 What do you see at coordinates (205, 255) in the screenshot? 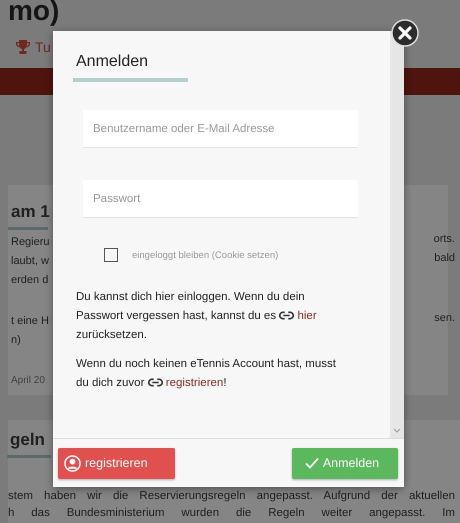
I see `checkbox-label: eingeloggt bleiben (Cookie setzen)` at bounding box center [205, 255].